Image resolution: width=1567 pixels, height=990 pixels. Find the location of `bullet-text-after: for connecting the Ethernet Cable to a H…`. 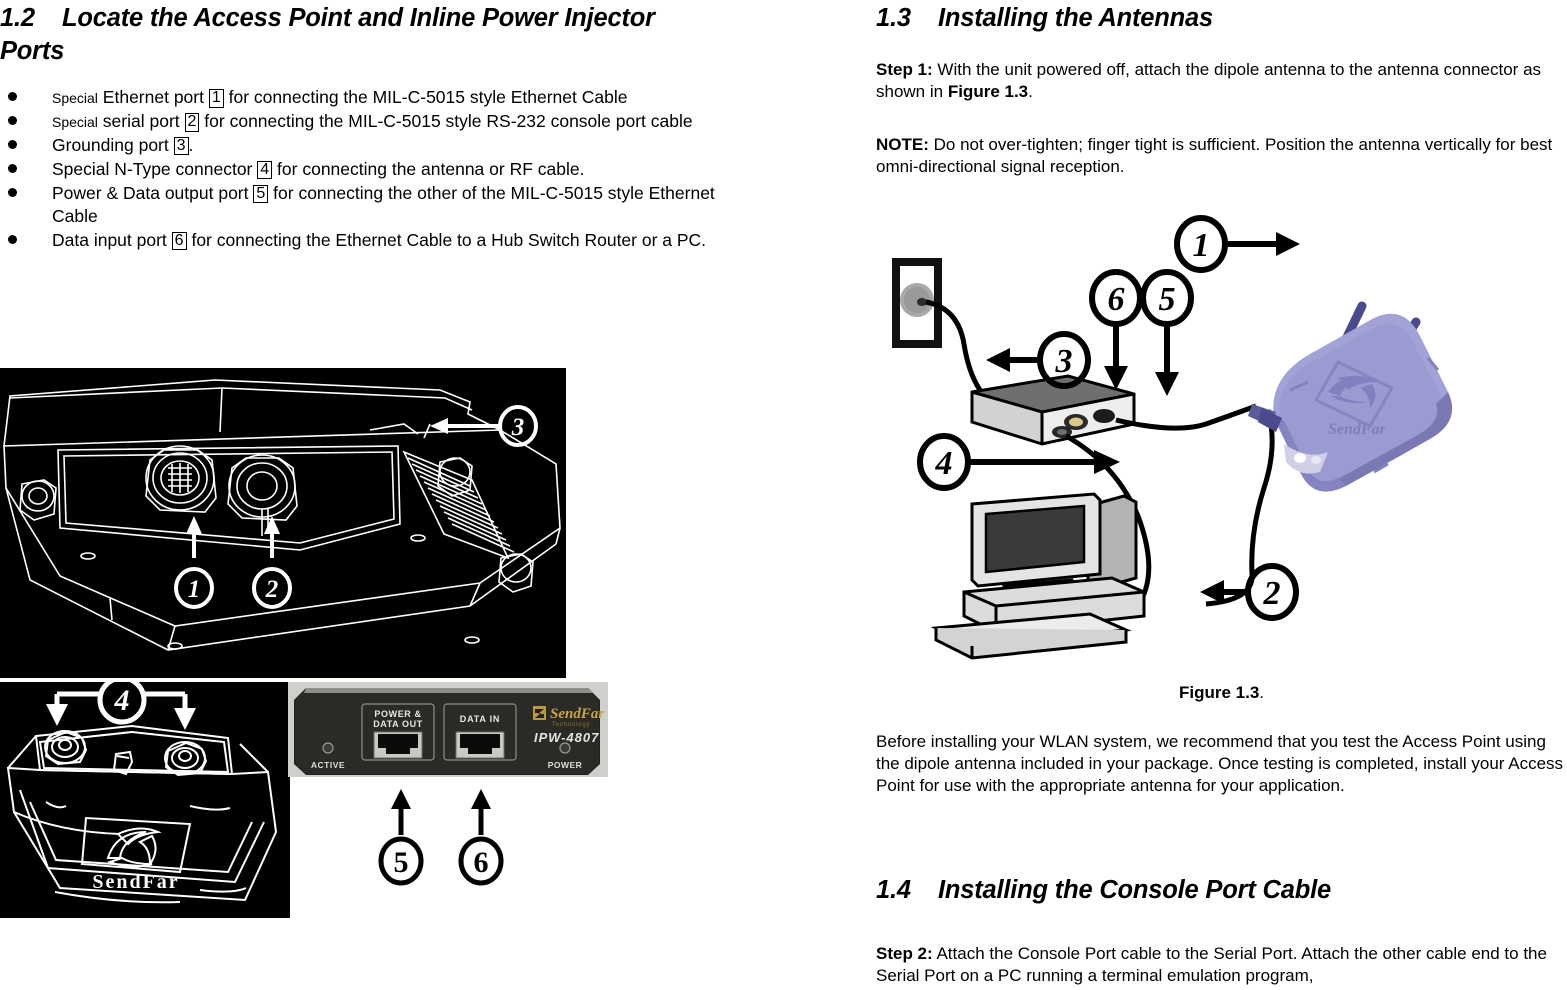

bullet-text-after: for connecting the Ethernet Cable to a H… is located at coordinates (449, 239).